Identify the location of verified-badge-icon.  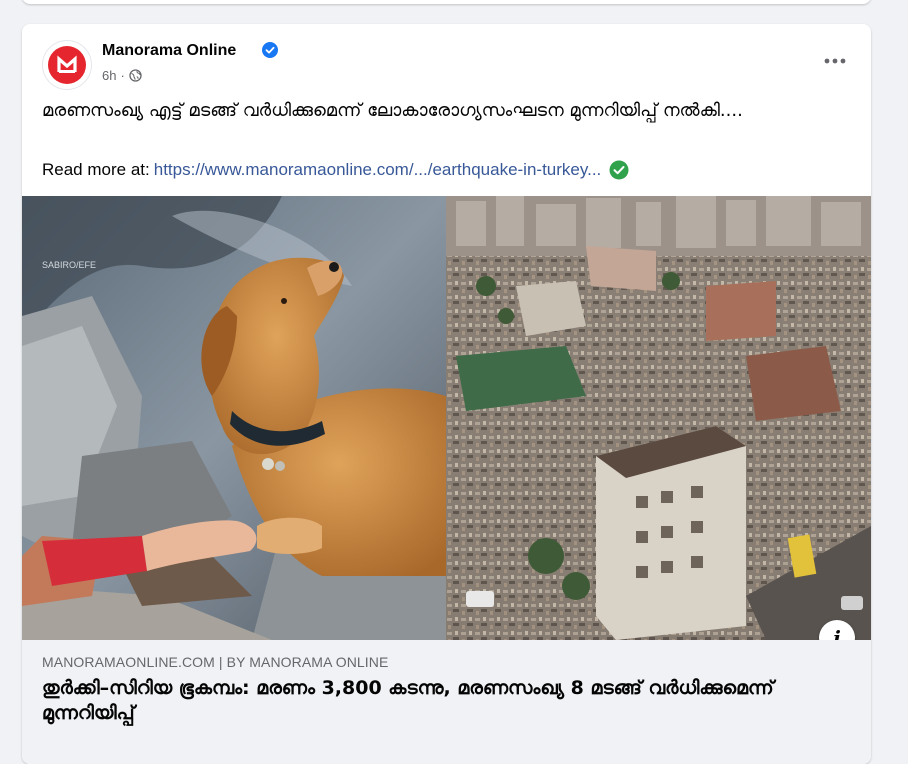
(270, 50).